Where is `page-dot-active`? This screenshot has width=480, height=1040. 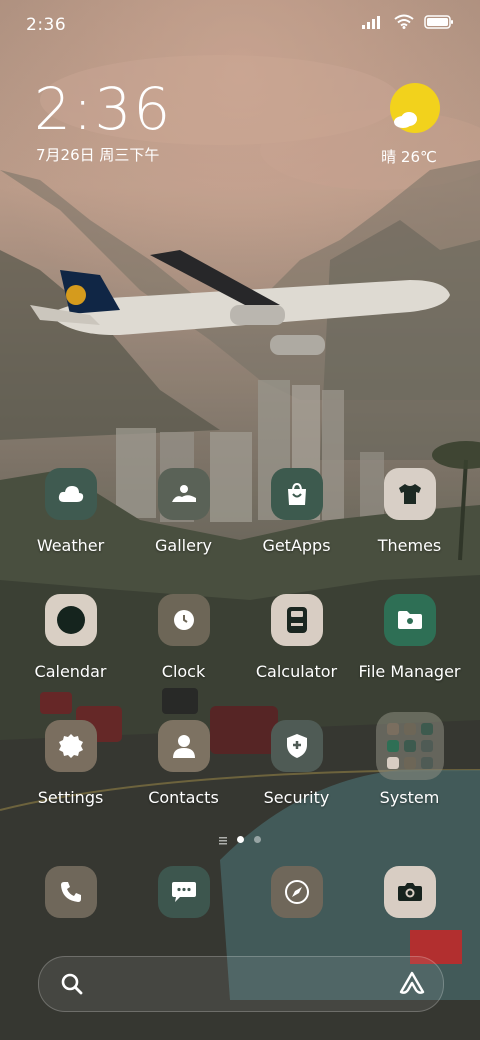
page-dot-active is located at coordinates (240, 839).